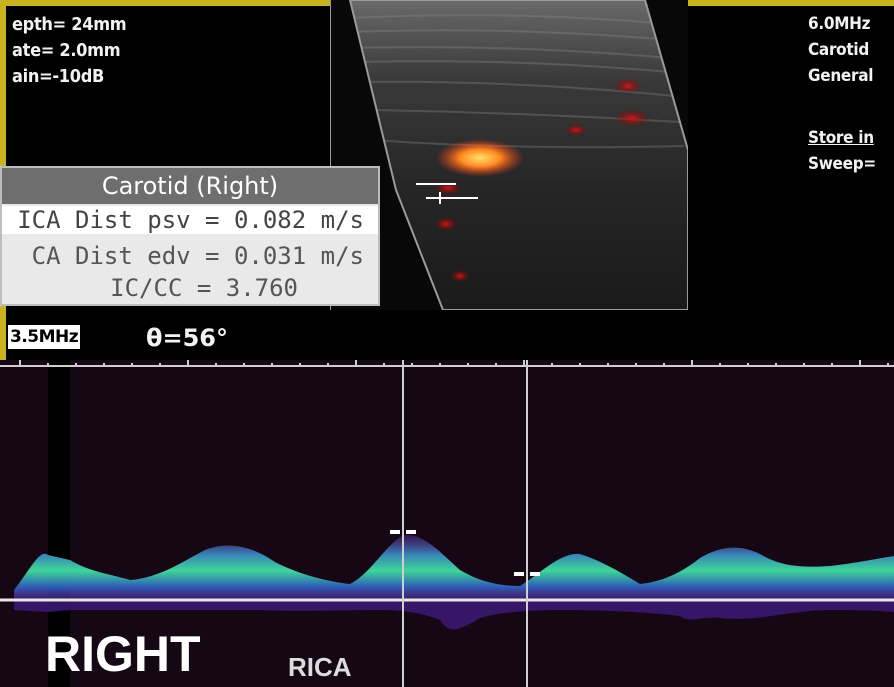  I want to click on store-in-label: Store in, so click(841, 138).